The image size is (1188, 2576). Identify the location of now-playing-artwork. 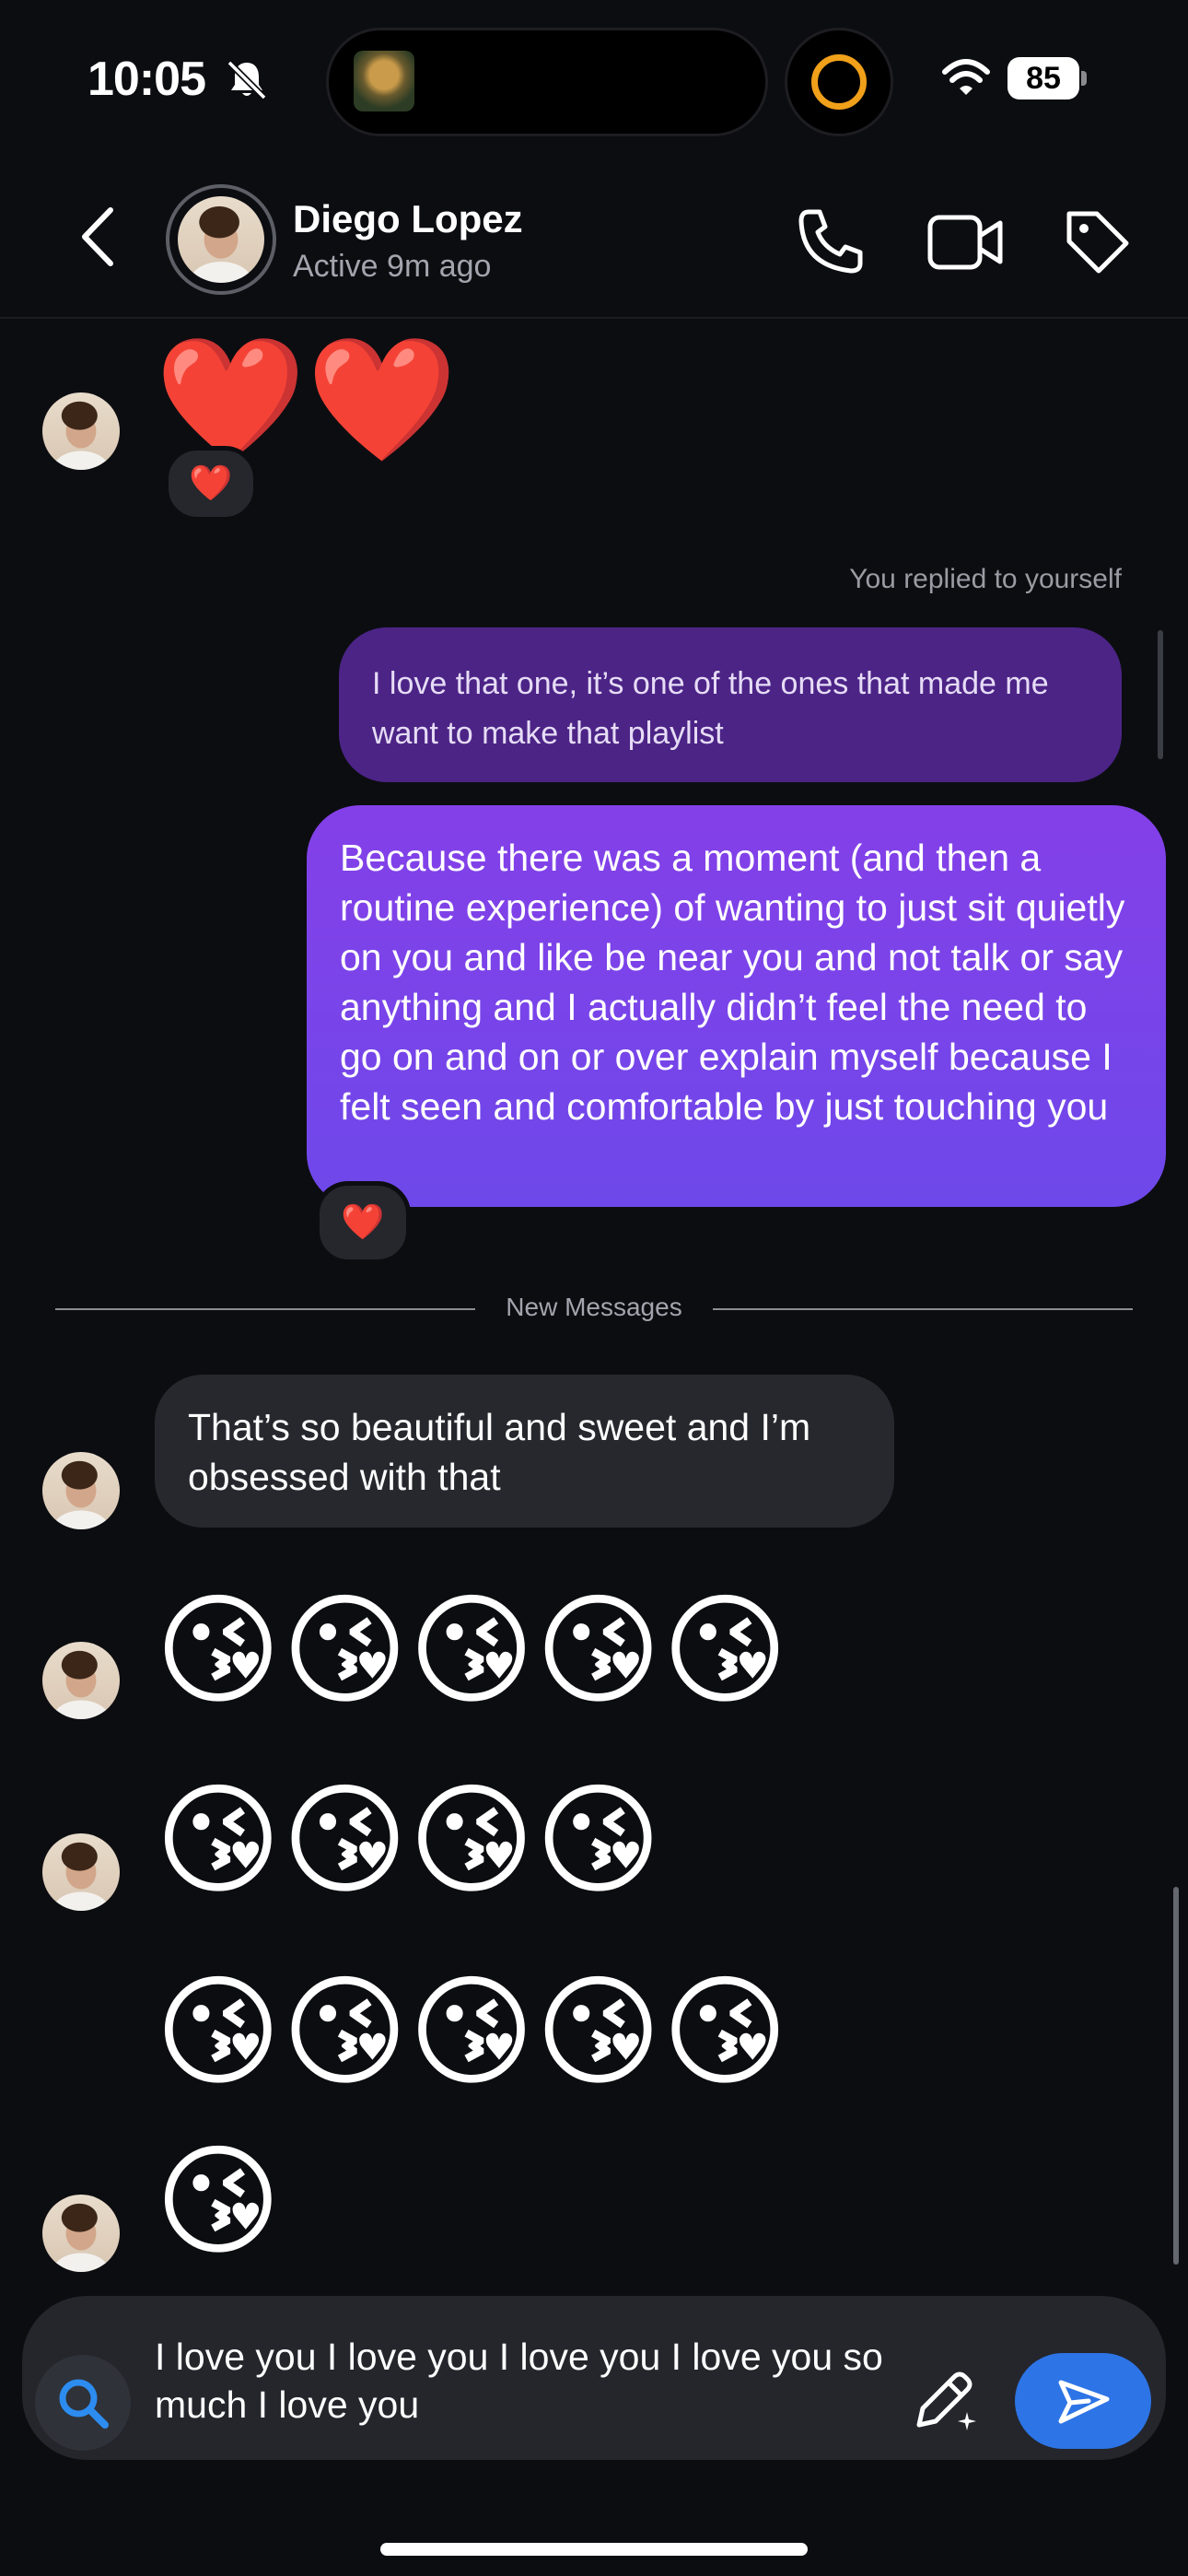
(384, 81).